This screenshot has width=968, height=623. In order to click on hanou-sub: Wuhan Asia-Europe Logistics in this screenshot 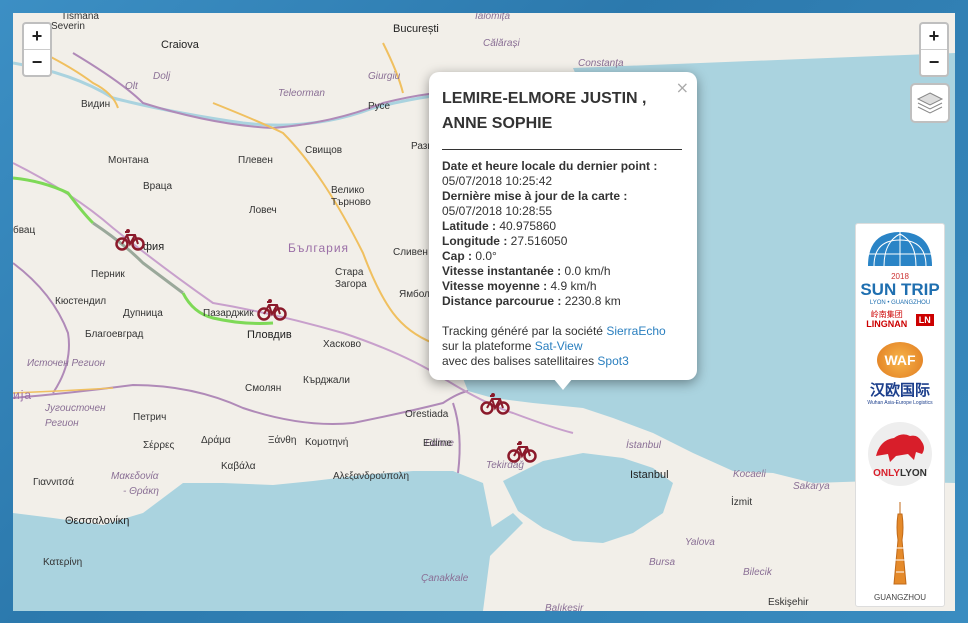, I will do `click(900, 403)`.